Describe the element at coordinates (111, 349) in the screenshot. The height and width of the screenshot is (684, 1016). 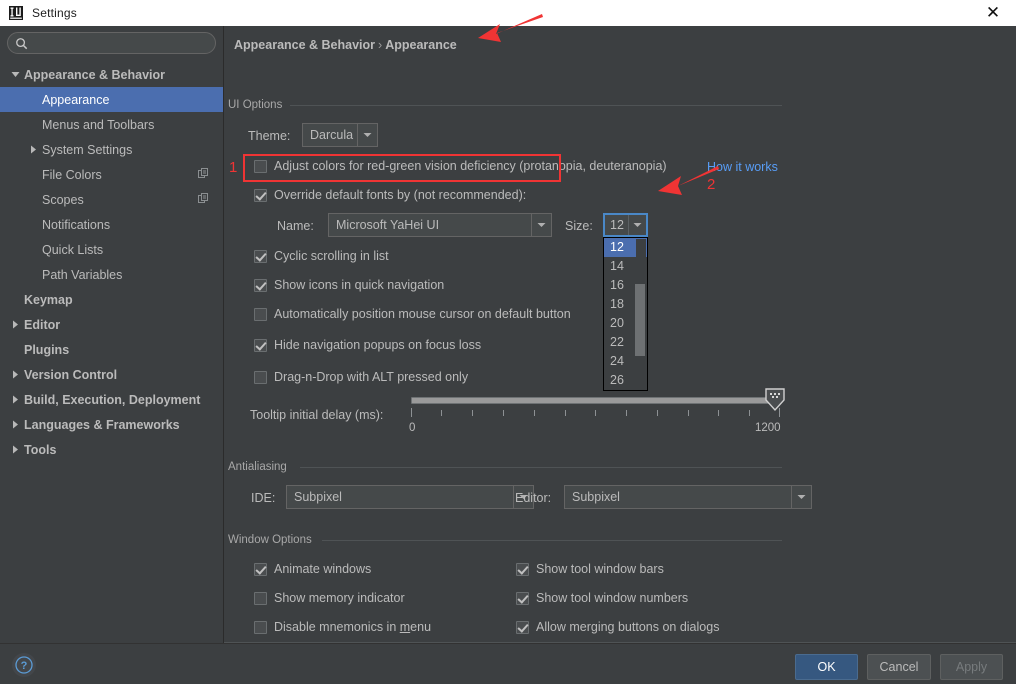
I see `sidebar-item-plugins: Plugins` at that location.